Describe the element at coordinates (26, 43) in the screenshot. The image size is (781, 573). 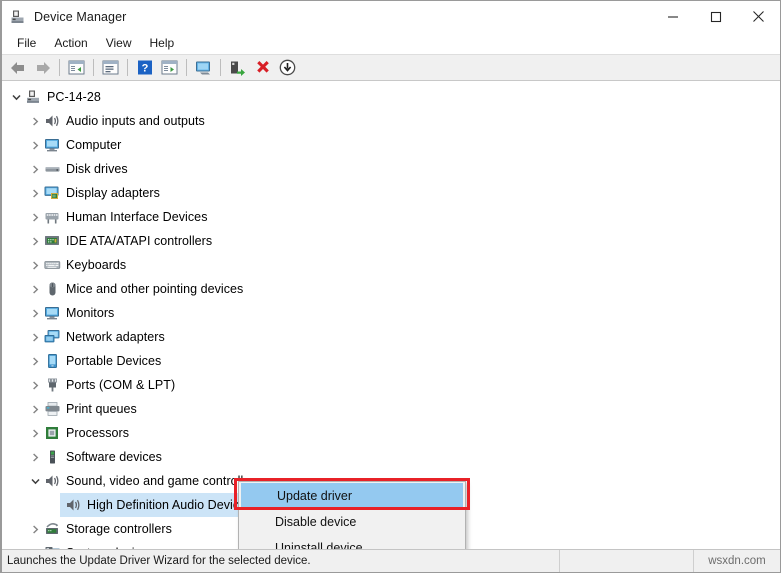
I see `menu-file: File` at that location.